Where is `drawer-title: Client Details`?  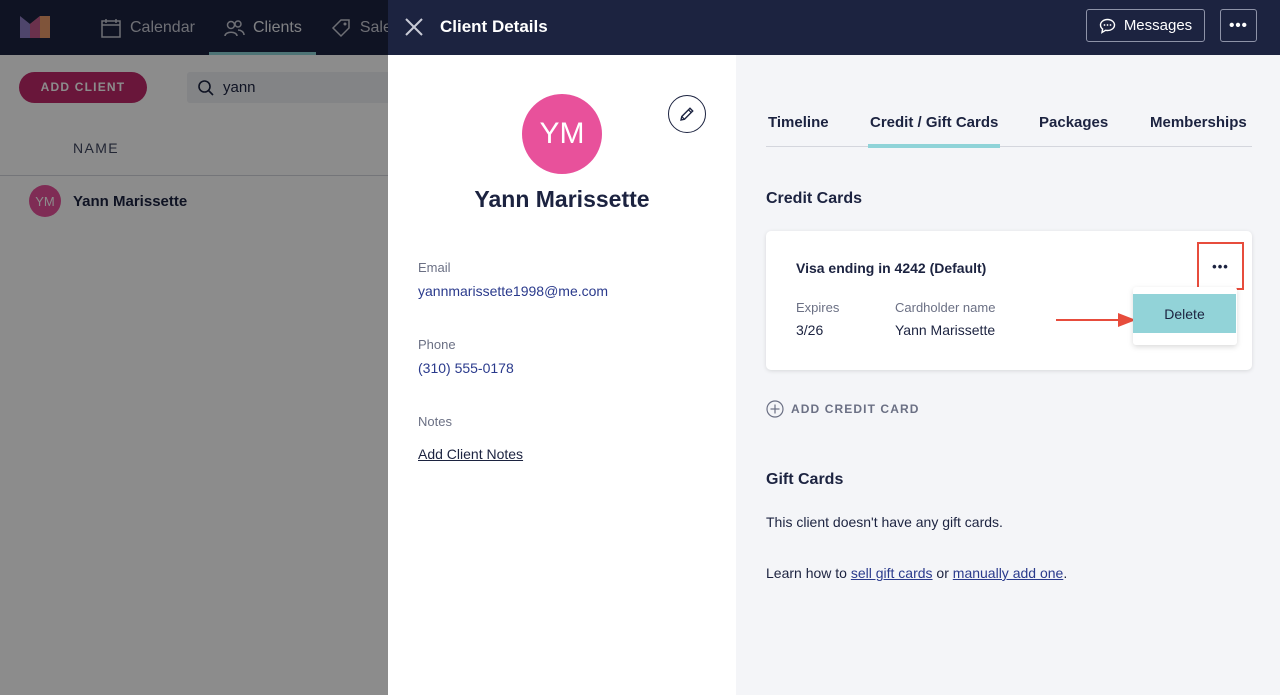
drawer-title: Client Details is located at coordinates (494, 26).